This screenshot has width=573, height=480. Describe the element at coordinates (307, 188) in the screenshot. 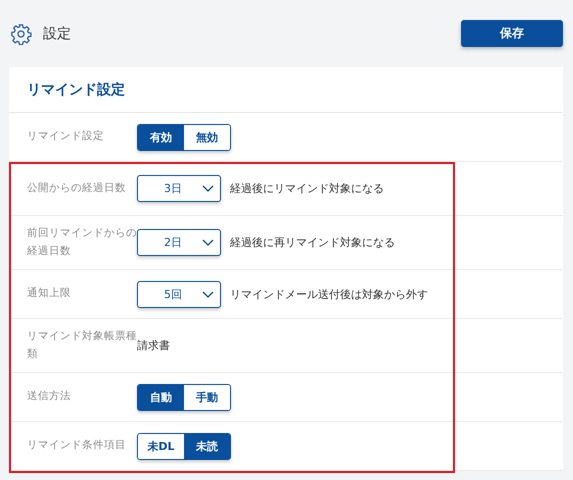

I see `field-note: 経過後にリマインド対象になる` at that location.